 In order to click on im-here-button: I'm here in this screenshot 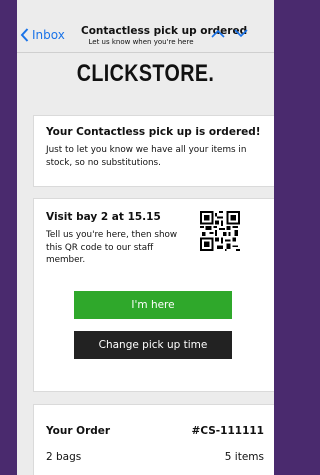, I will do `click(153, 305)`.